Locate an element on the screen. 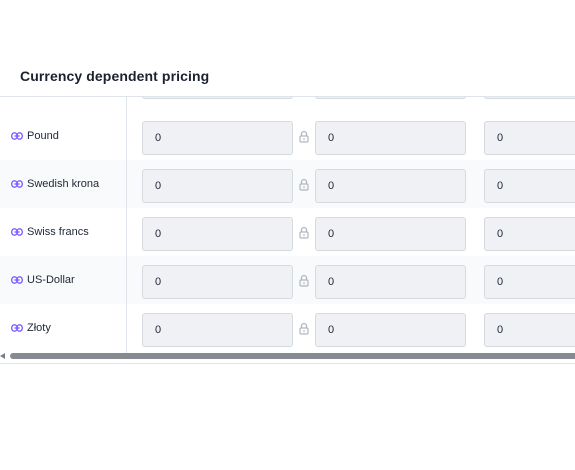  currency-row: Złoty 0 0 0 is located at coordinates (287, 328).